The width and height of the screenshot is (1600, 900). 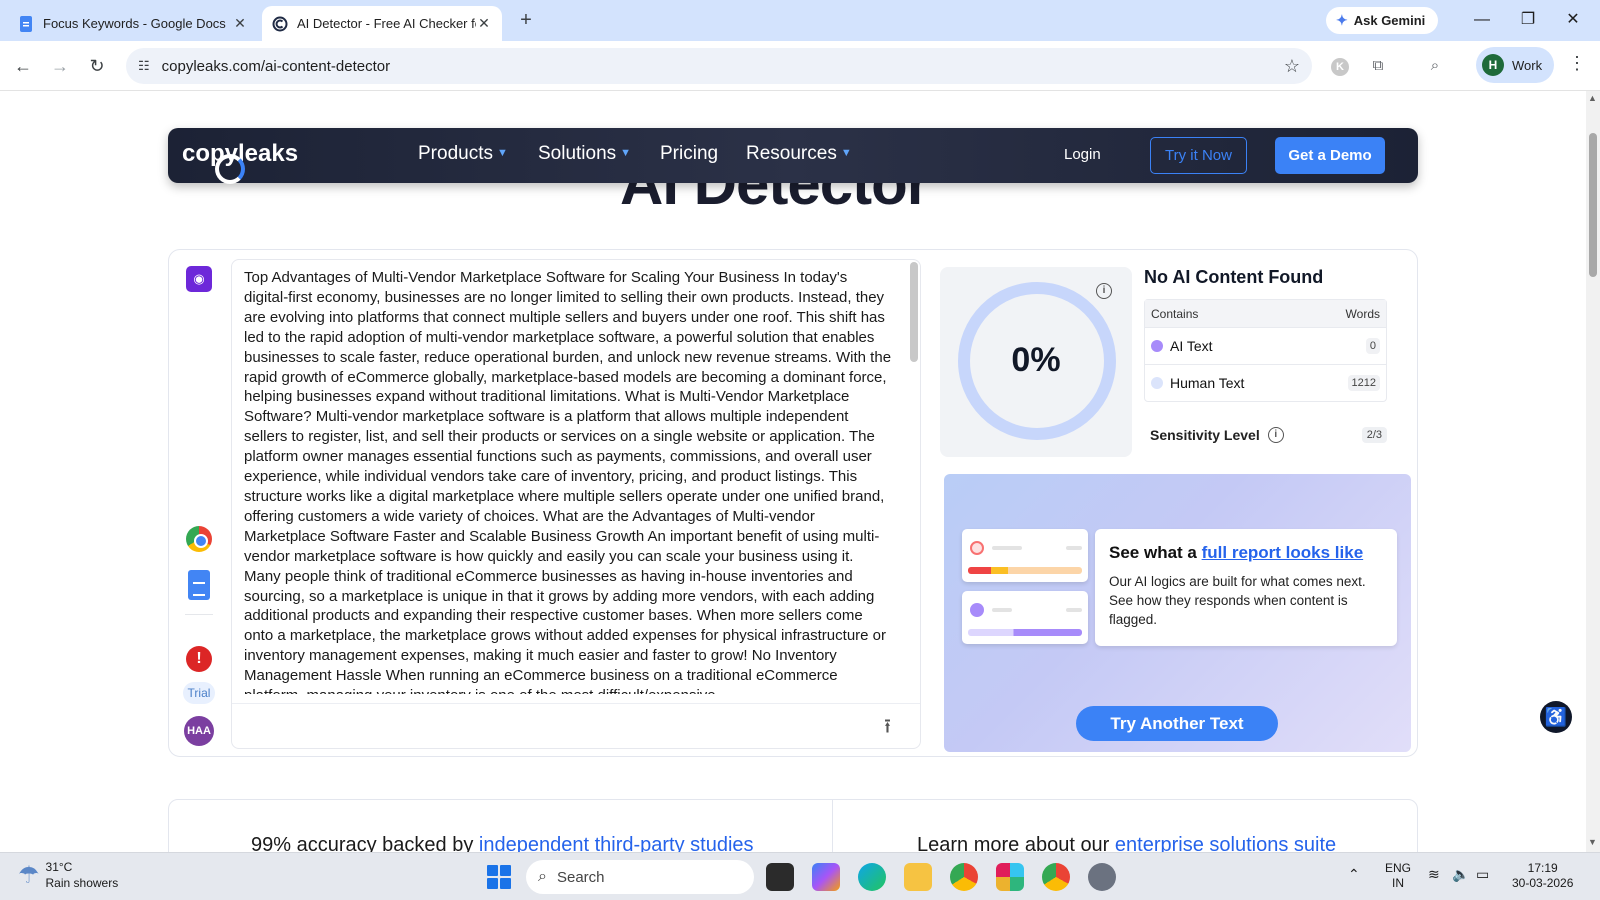 I want to click on battery-icon: ▭, so click(x=1482, y=874).